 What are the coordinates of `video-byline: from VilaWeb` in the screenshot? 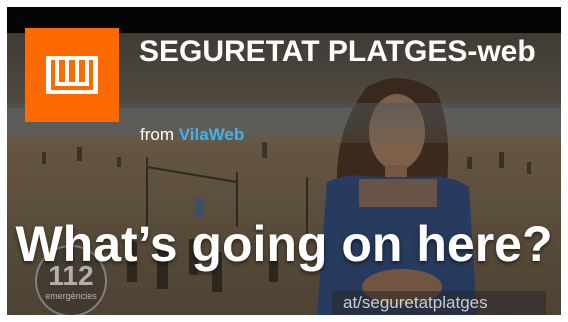 It's located at (192, 135).